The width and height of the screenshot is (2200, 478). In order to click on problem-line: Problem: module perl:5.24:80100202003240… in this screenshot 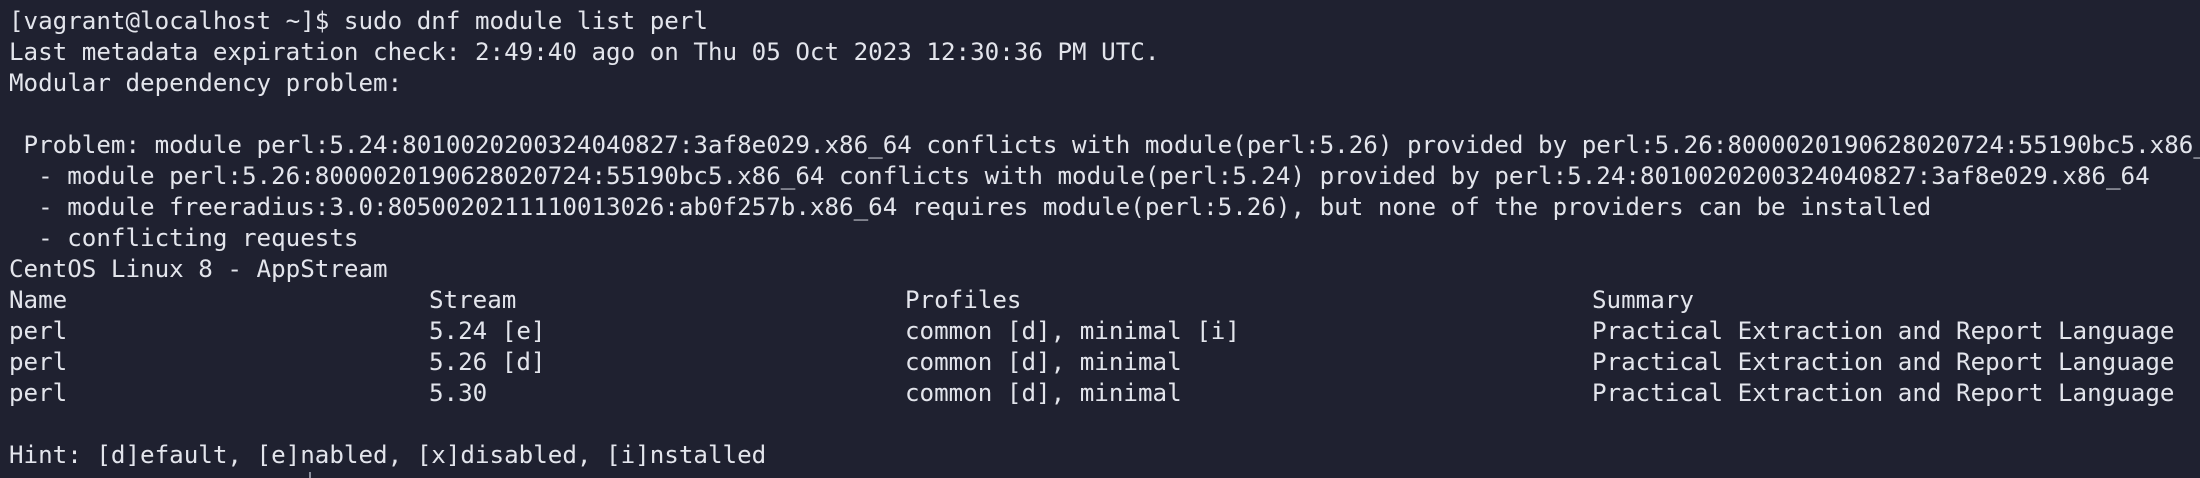, I will do `click(1104, 145)`.